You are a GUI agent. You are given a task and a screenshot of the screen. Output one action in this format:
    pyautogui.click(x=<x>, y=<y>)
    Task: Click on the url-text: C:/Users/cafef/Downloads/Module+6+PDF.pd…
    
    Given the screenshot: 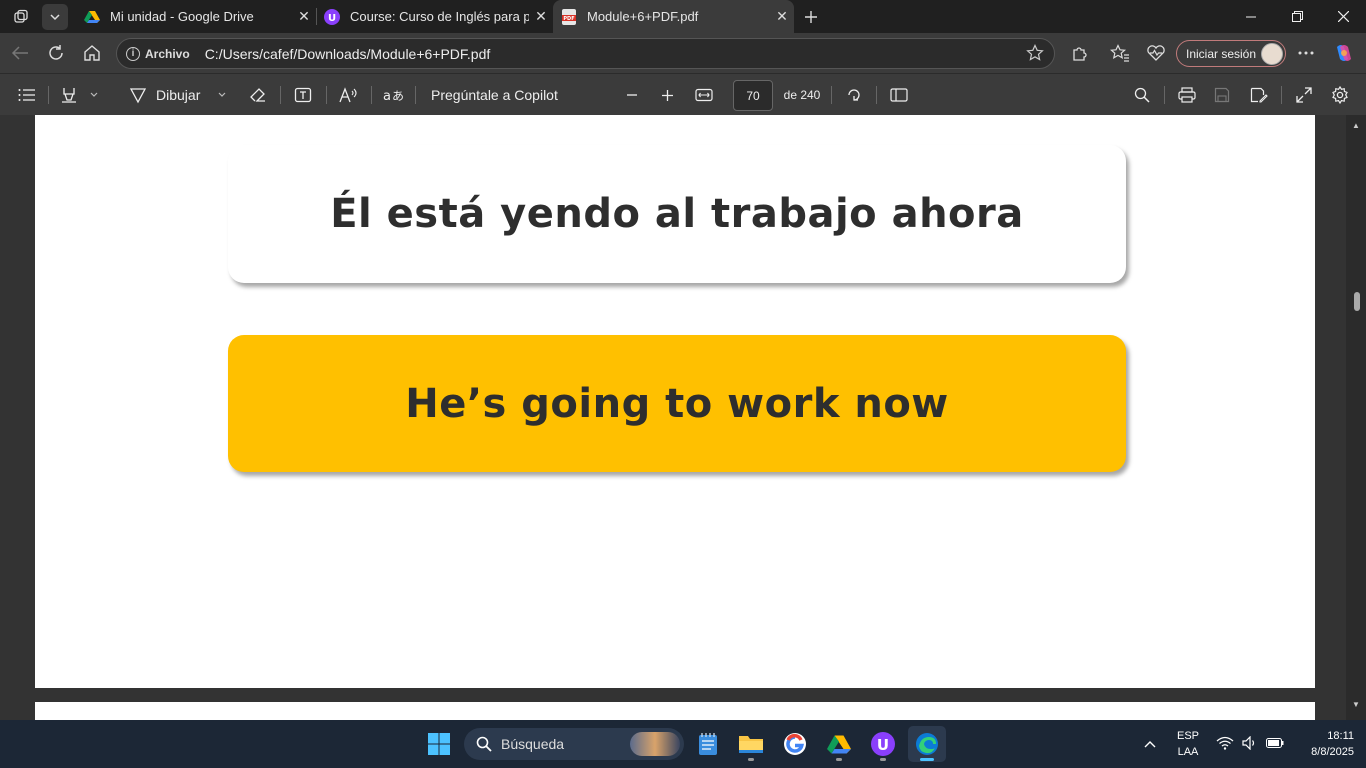 What is the action you would take?
    pyautogui.click(x=348, y=54)
    